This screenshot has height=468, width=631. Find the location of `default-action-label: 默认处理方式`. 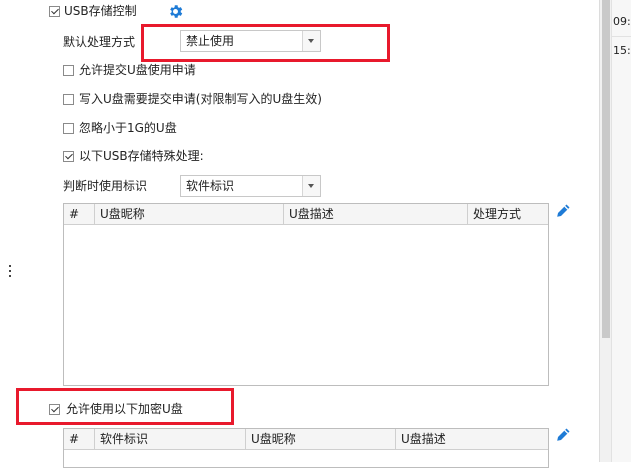

default-action-label: 默认处理方式 is located at coordinates (99, 42).